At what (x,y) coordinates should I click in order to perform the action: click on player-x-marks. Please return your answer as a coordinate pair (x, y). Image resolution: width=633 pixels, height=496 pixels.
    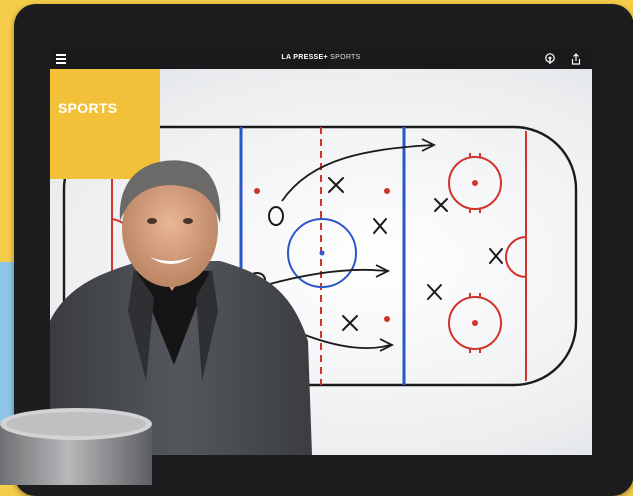
    Looking at the image, I should click on (415, 254).